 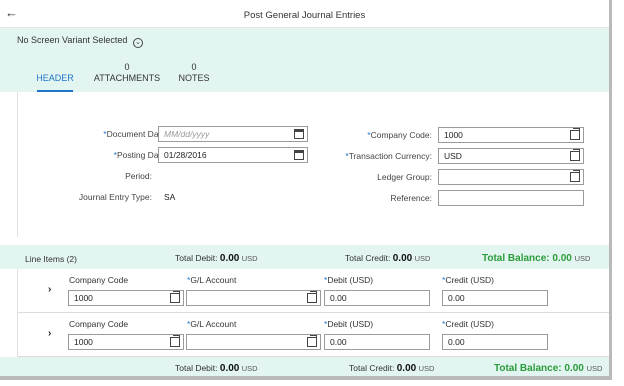 I want to click on tab-header-label: HEADER, so click(x=55, y=78).